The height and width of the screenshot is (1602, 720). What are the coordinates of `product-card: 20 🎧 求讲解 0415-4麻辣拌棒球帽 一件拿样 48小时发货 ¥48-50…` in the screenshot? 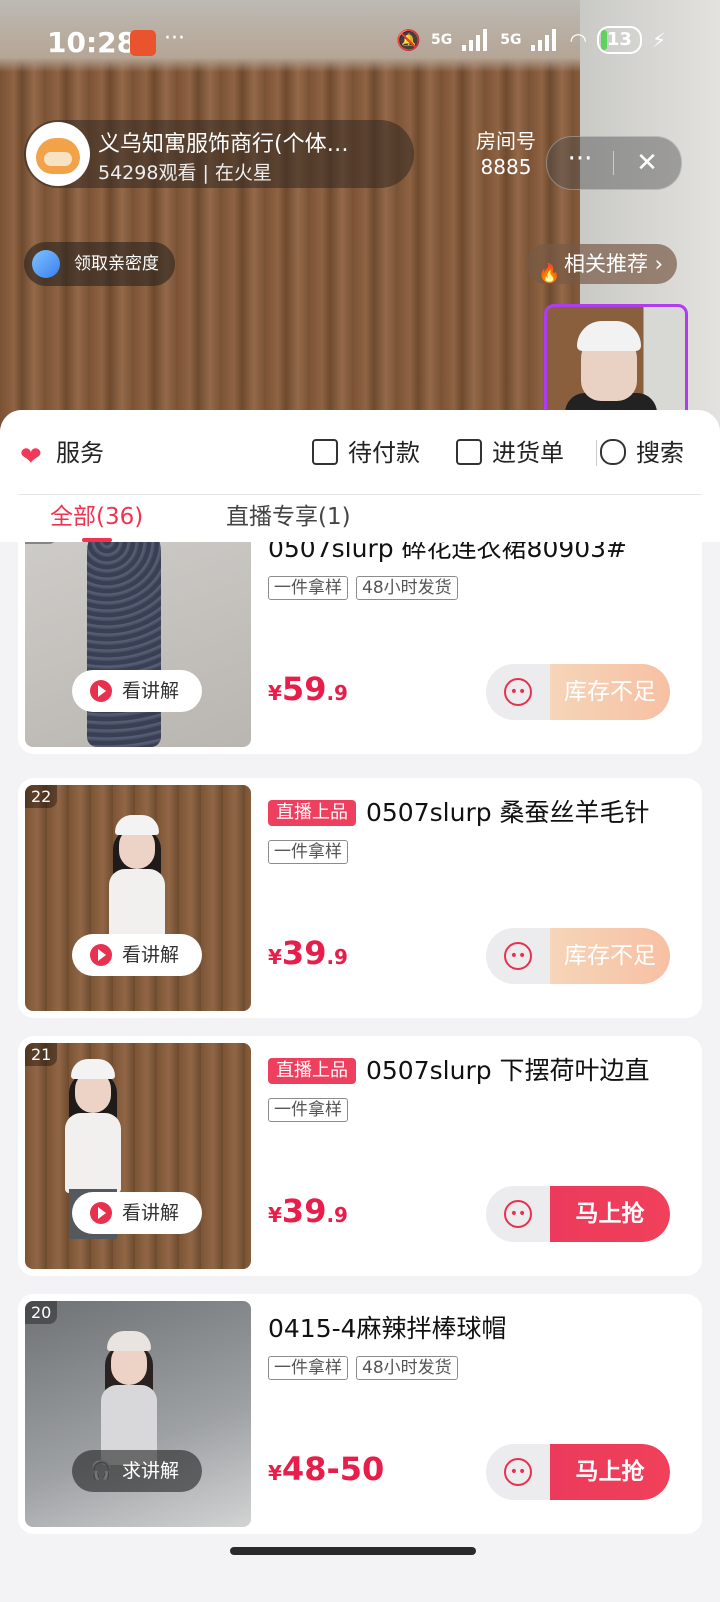 It's located at (360, 1414).